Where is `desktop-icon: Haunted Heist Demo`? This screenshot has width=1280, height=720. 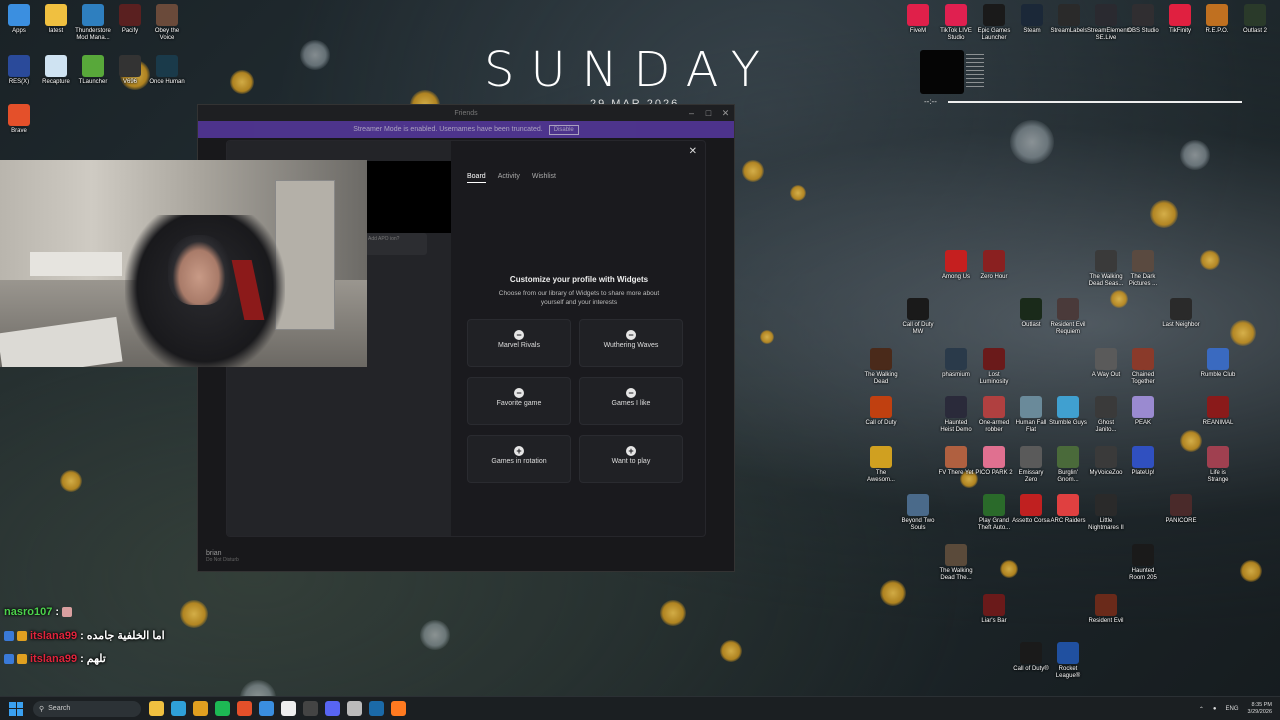 desktop-icon: Haunted Heist Demo is located at coordinates (956, 415).